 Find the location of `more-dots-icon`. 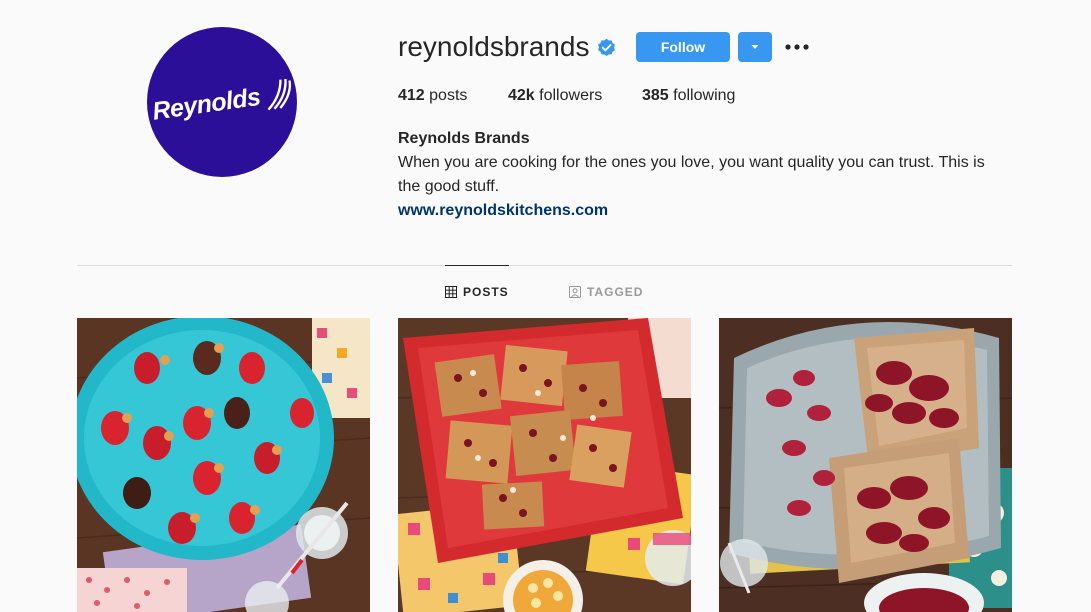

more-dots-icon is located at coordinates (797, 47).